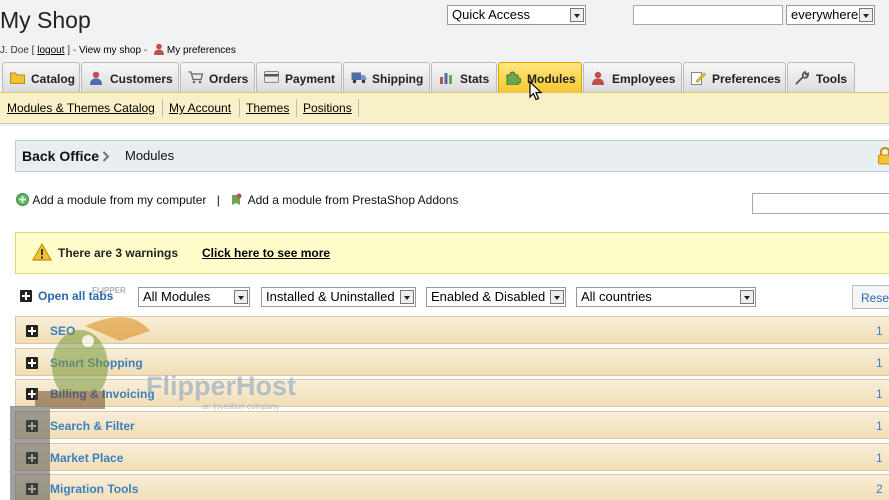 Image resolution: width=889 pixels, height=500 pixels. I want to click on tab-stats: Stats, so click(464, 77).